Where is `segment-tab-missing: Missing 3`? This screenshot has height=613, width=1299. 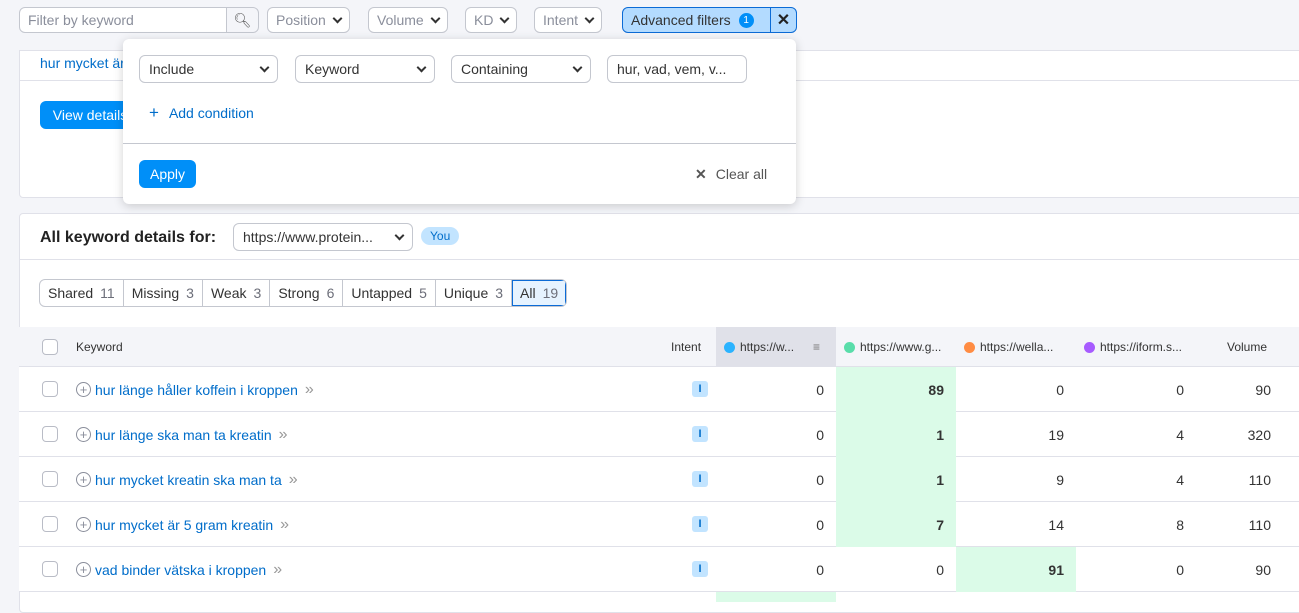
segment-tab-missing: Missing 3 is located at coordinates (163, 293).